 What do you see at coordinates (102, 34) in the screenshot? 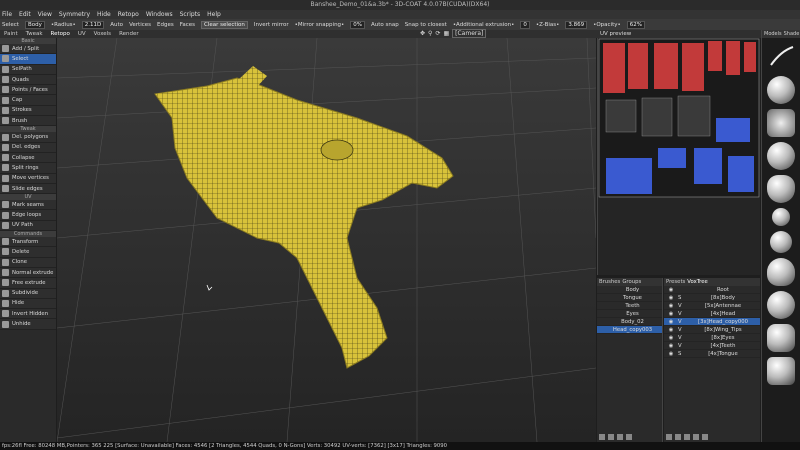
I see `tab-voxels: Voxels` at bounding box center [102, 34].